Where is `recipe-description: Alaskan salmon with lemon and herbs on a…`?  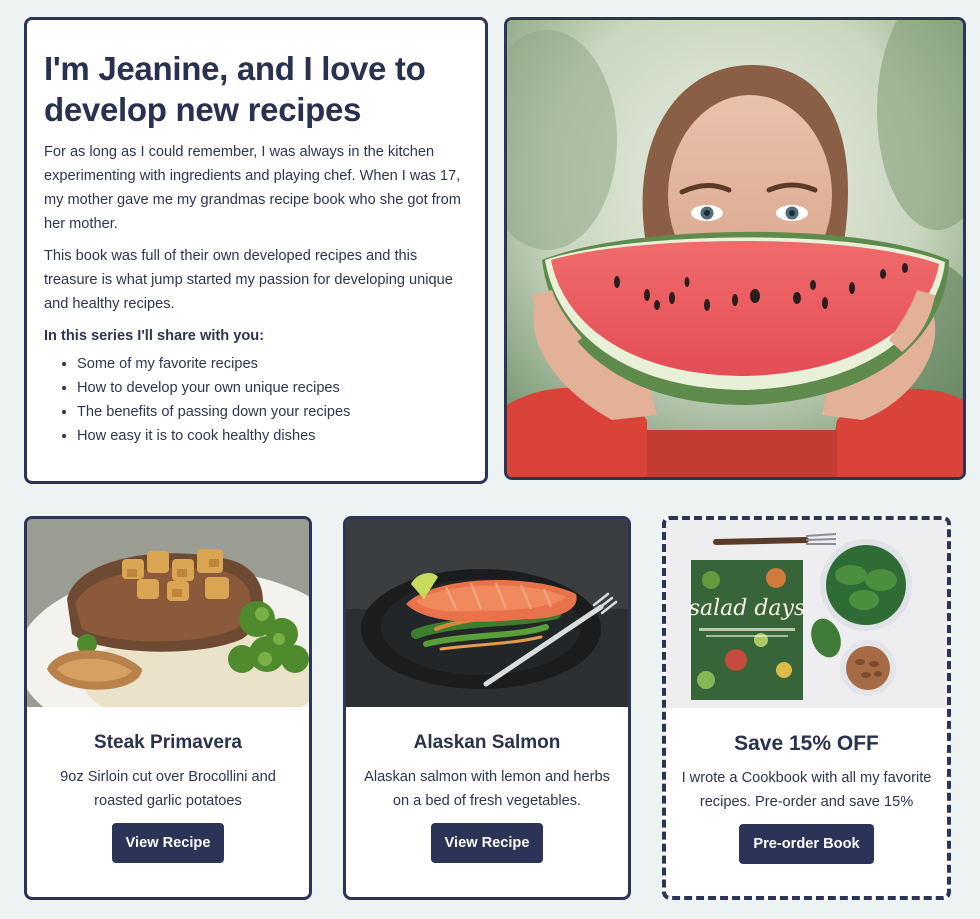
recipe-description: Alaskan salmon with lemon and herbs on a… is located at coordinates (487, 789).